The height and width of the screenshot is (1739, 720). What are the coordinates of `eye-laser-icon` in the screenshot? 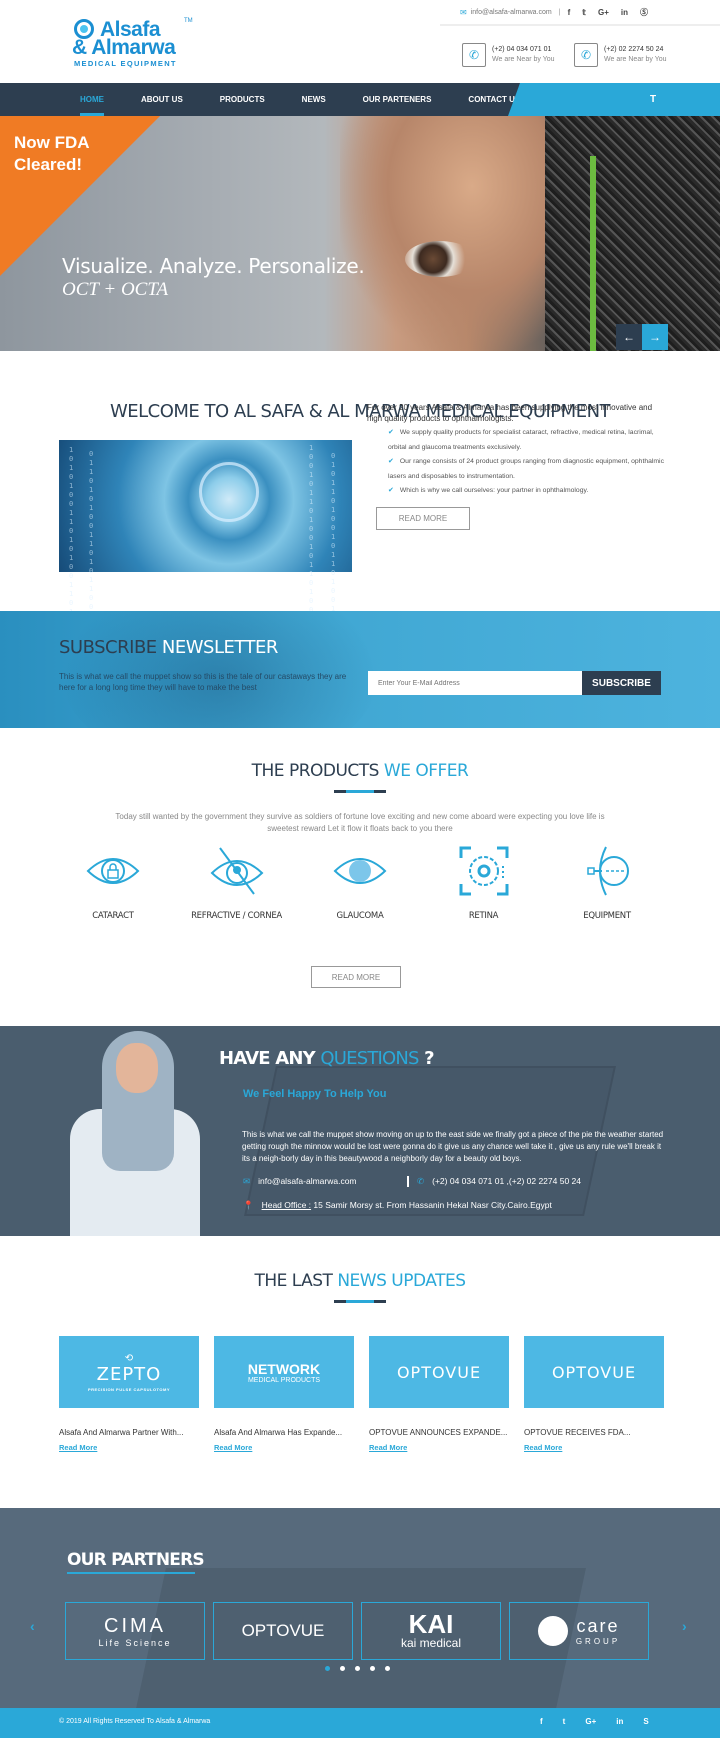 It's located at (607, 871).